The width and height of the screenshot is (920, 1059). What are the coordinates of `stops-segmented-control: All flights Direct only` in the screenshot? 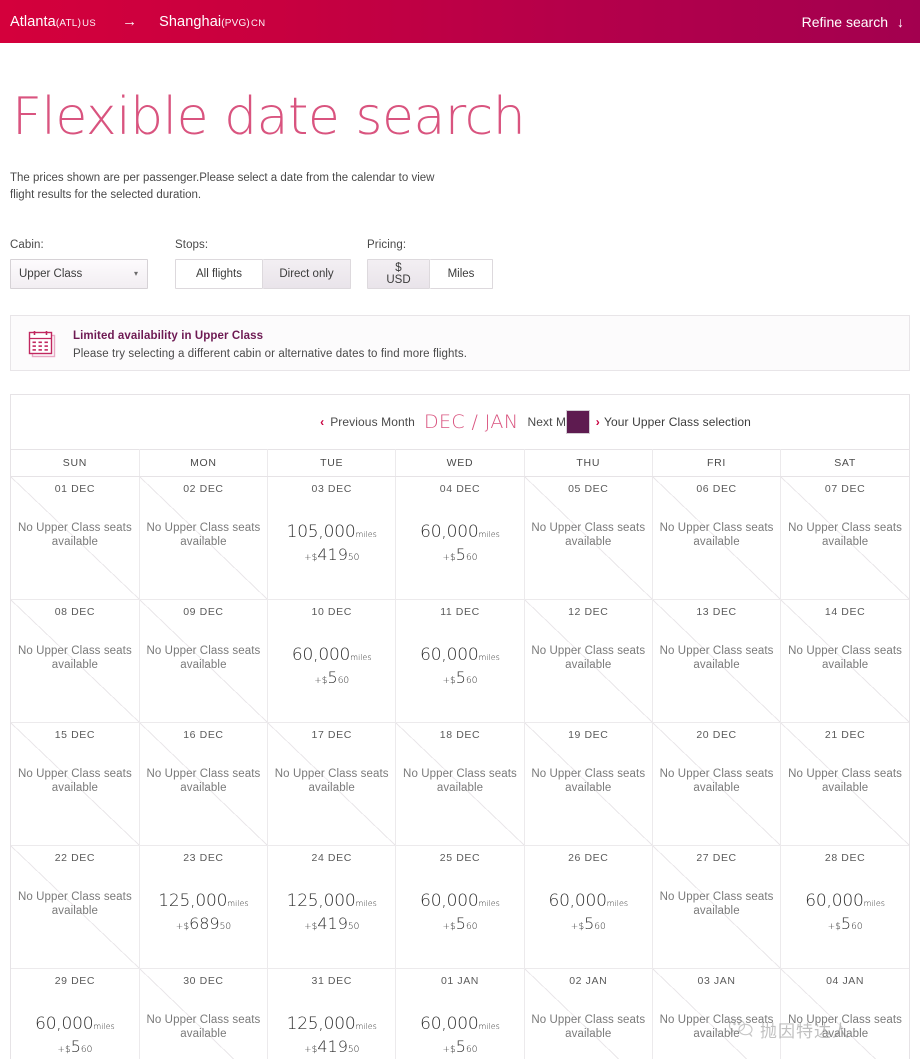 It's located at (263, 274).